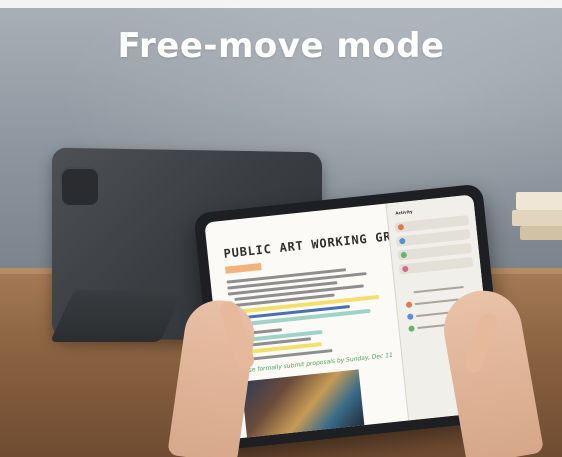  I want to click on mural-photo, so click(303, 404).